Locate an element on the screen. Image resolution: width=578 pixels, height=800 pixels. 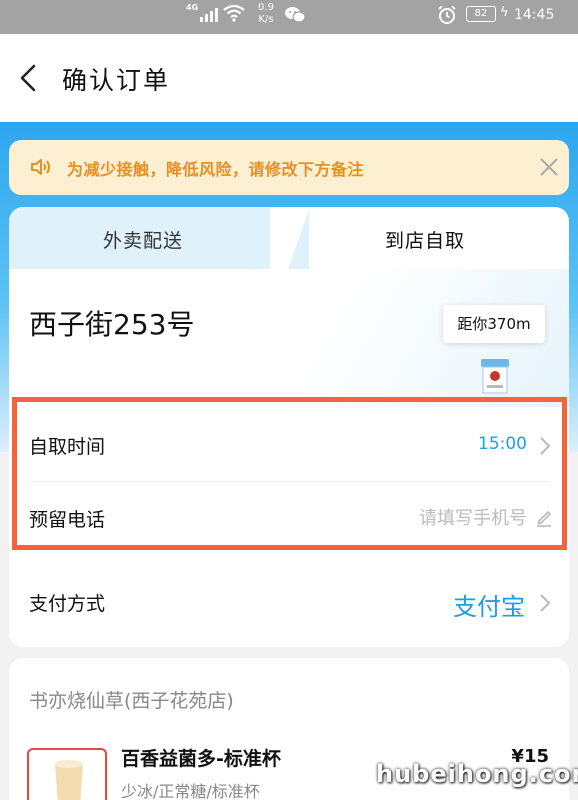
speed-unit: K/s is located at coordinates (266, 19).